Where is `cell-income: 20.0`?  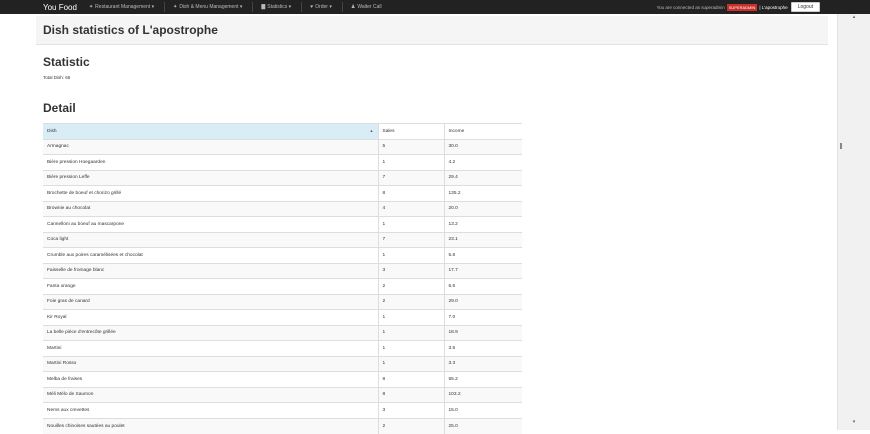 cell-income: 20.0 is located at coordinates (482, 208).